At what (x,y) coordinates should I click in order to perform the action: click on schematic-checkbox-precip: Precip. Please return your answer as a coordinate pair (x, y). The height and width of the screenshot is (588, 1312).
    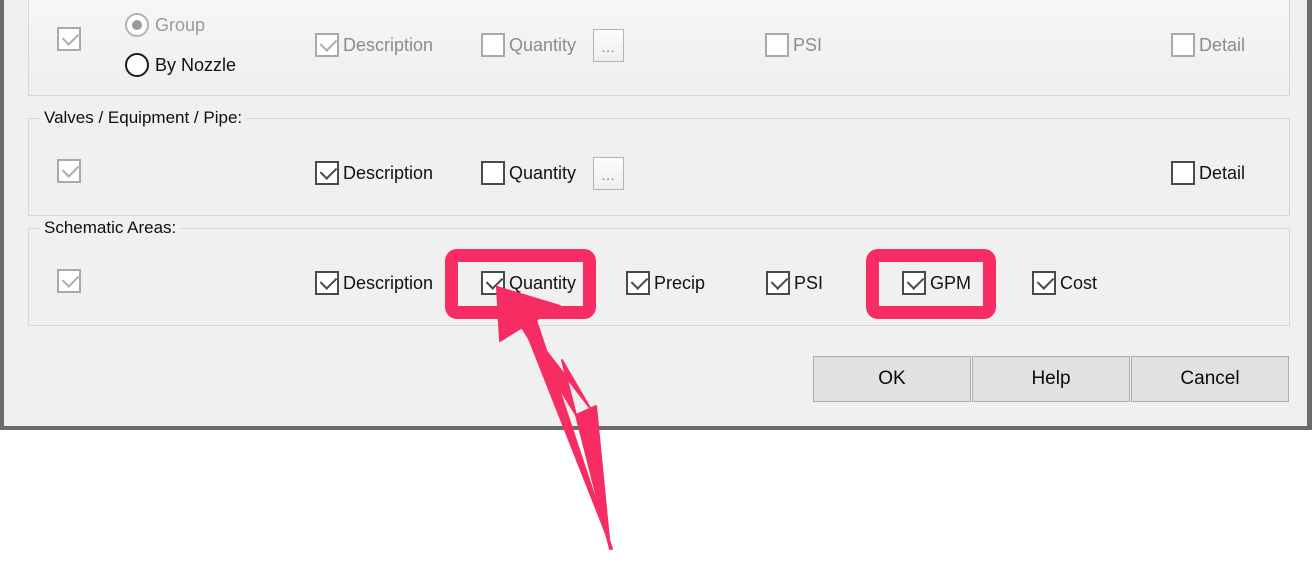
    Looking at the image, I should click on (665, 283).